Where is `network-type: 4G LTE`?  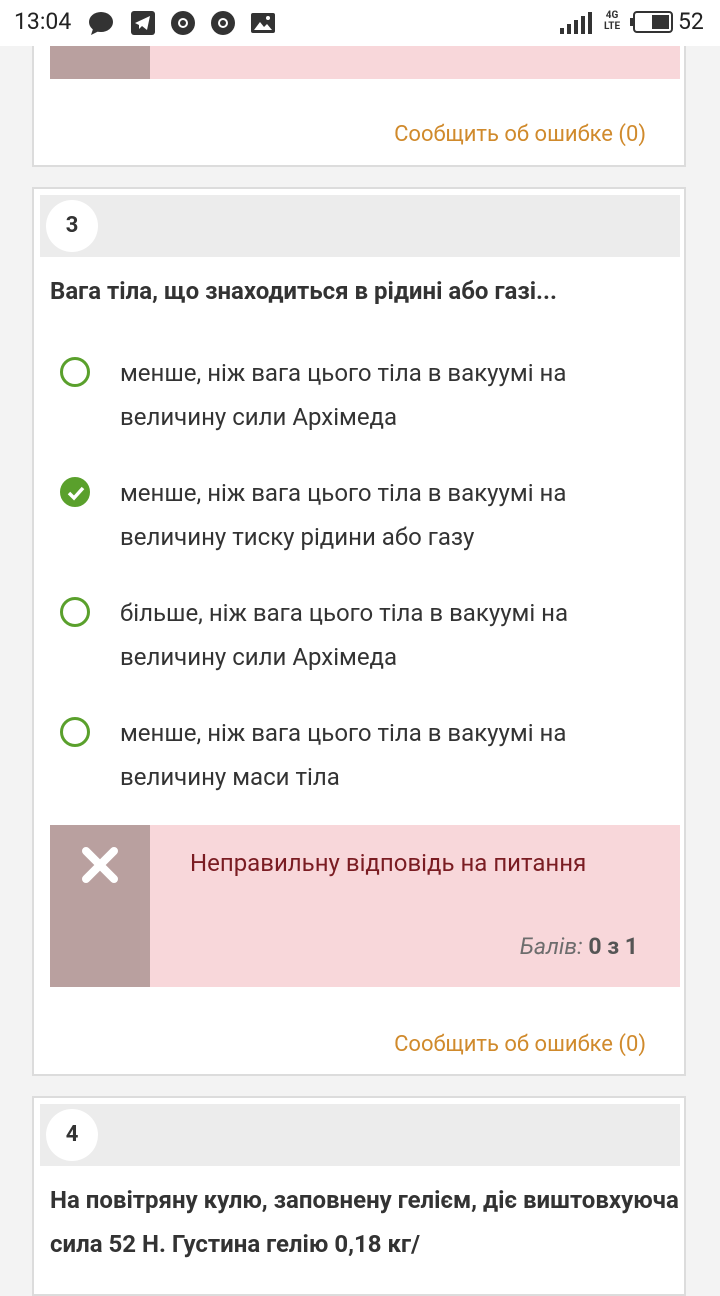 network-type: 4G LTE is located at coordinates (612, 21).